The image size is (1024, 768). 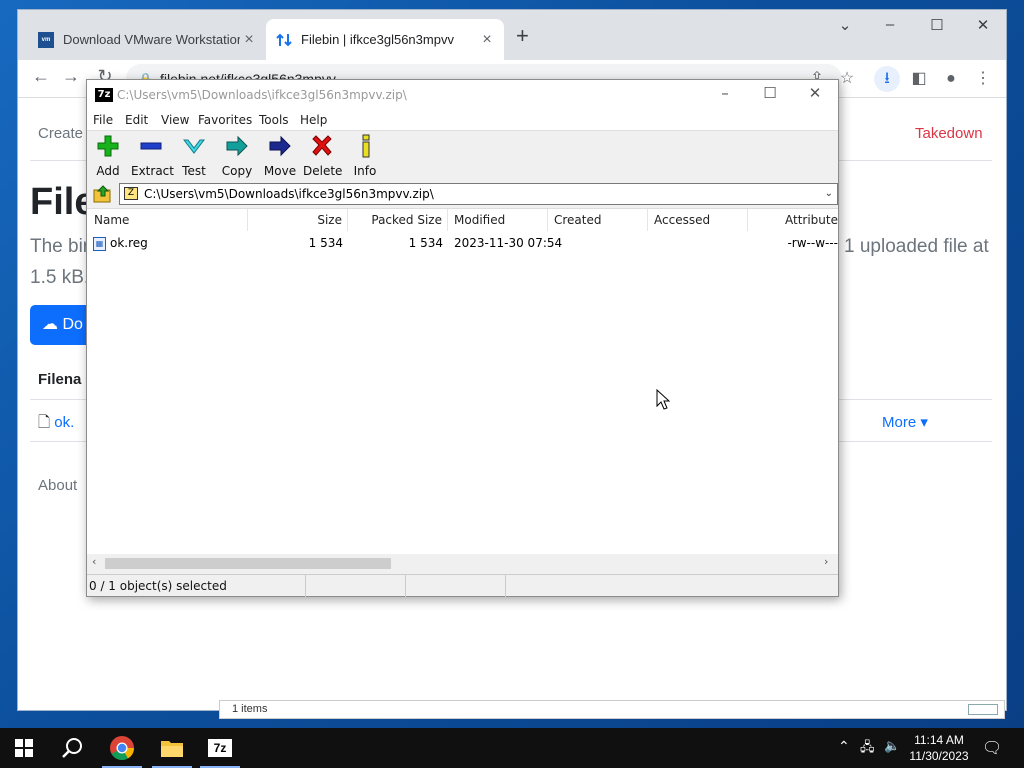 What do you see at coordinates (250, 709) in the screenshot?
I see `explorer-status-text: 1 items` at bounding box center [250, 709].